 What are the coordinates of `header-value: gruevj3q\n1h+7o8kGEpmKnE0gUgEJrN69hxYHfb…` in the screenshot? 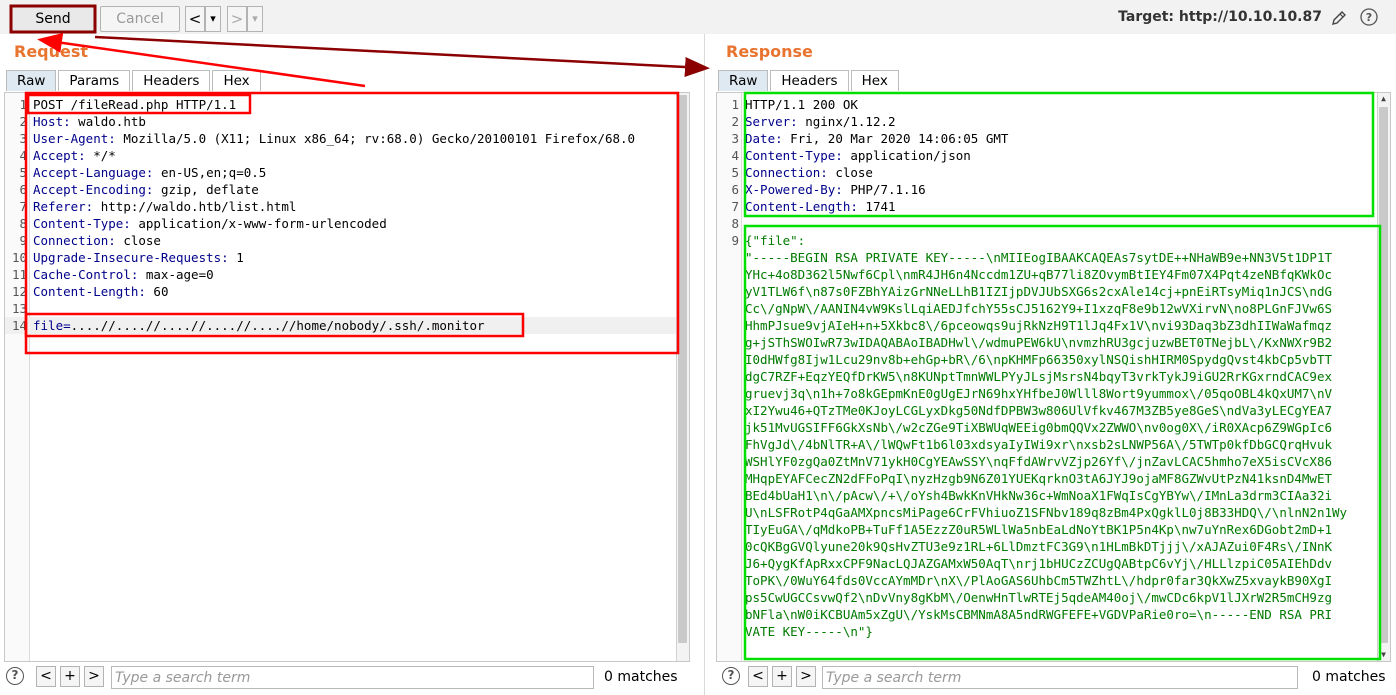 It's located at (1038, 393).